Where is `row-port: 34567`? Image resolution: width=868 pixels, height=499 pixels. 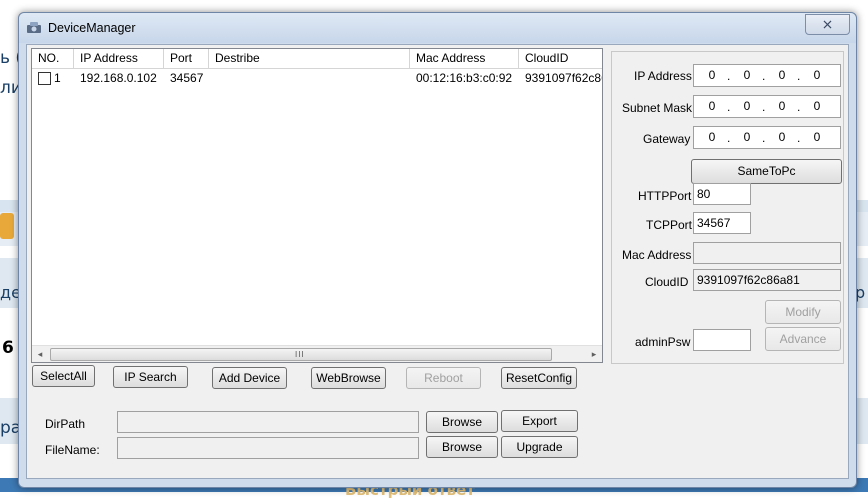
row-port: 34567 is located at coordinates (187, 78).